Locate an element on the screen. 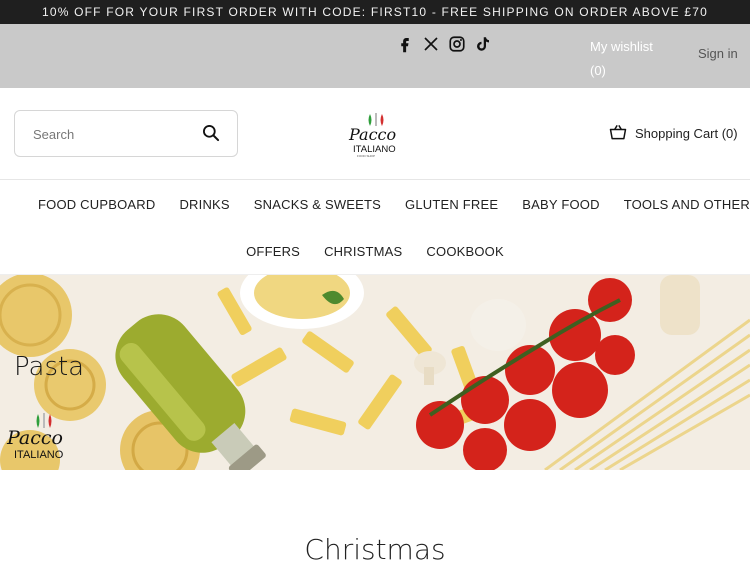  nav-item-snacks-sweets: SNACKS & SWEETS is located at coordinates (317, 204).